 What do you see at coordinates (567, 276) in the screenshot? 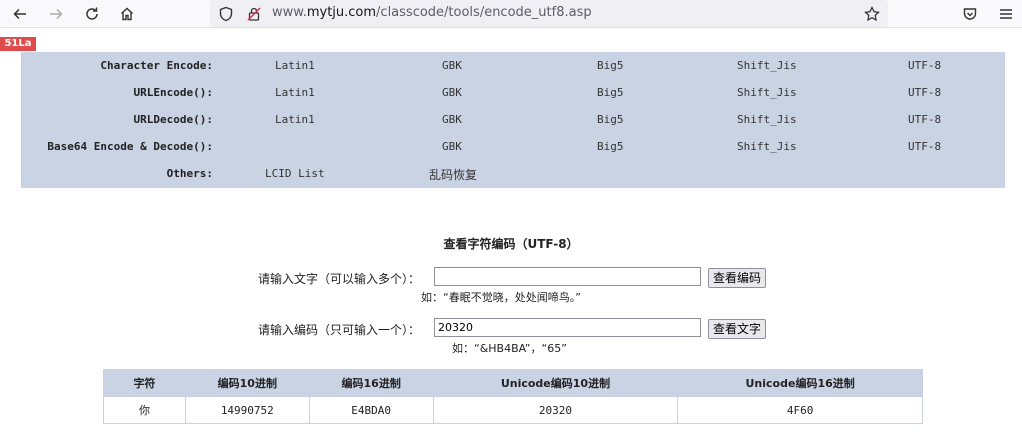
I see `text-input` at bounding box center [567, 276].